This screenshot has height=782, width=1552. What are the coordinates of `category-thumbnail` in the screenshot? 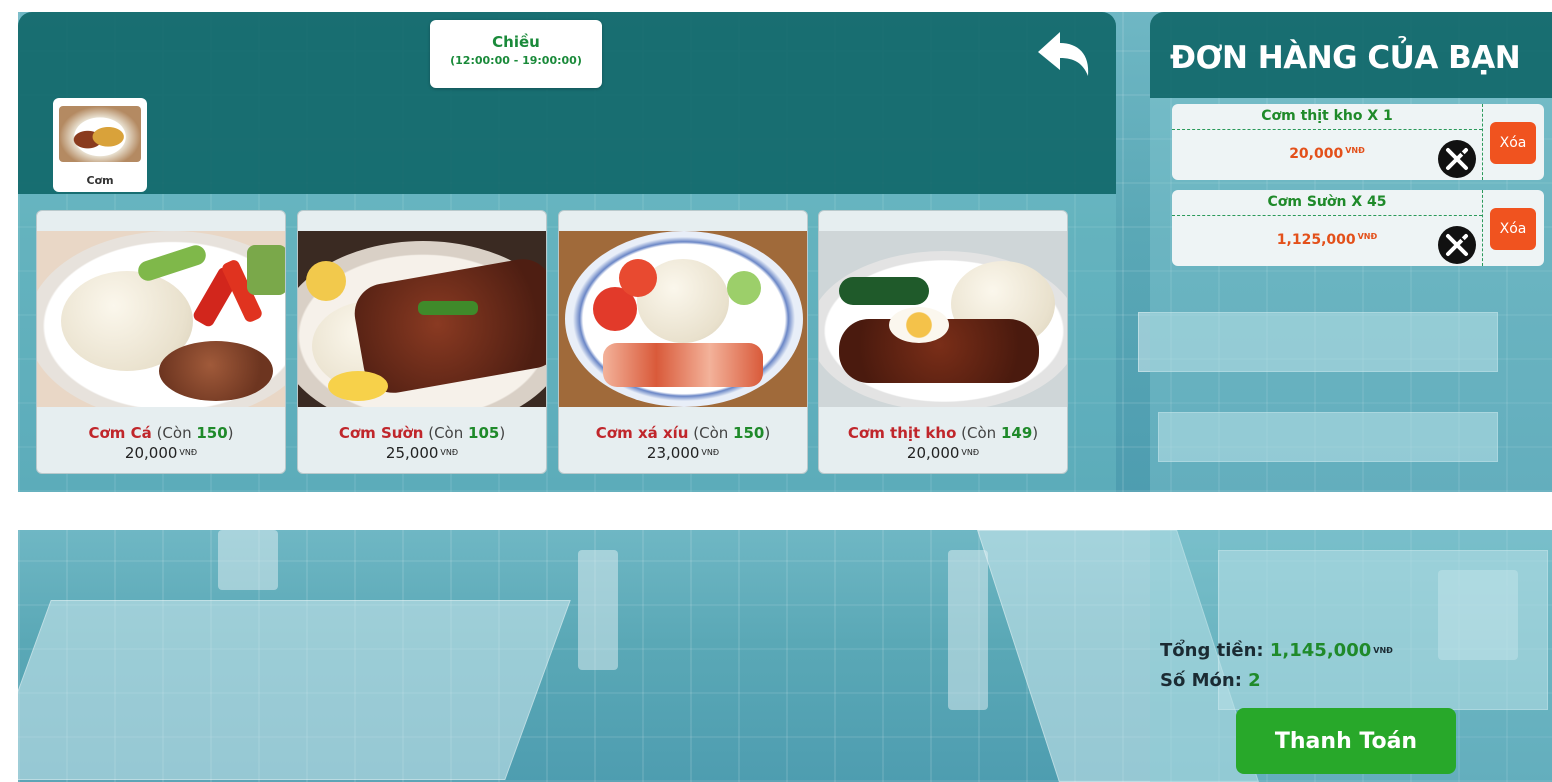 It's located at (100, 134).